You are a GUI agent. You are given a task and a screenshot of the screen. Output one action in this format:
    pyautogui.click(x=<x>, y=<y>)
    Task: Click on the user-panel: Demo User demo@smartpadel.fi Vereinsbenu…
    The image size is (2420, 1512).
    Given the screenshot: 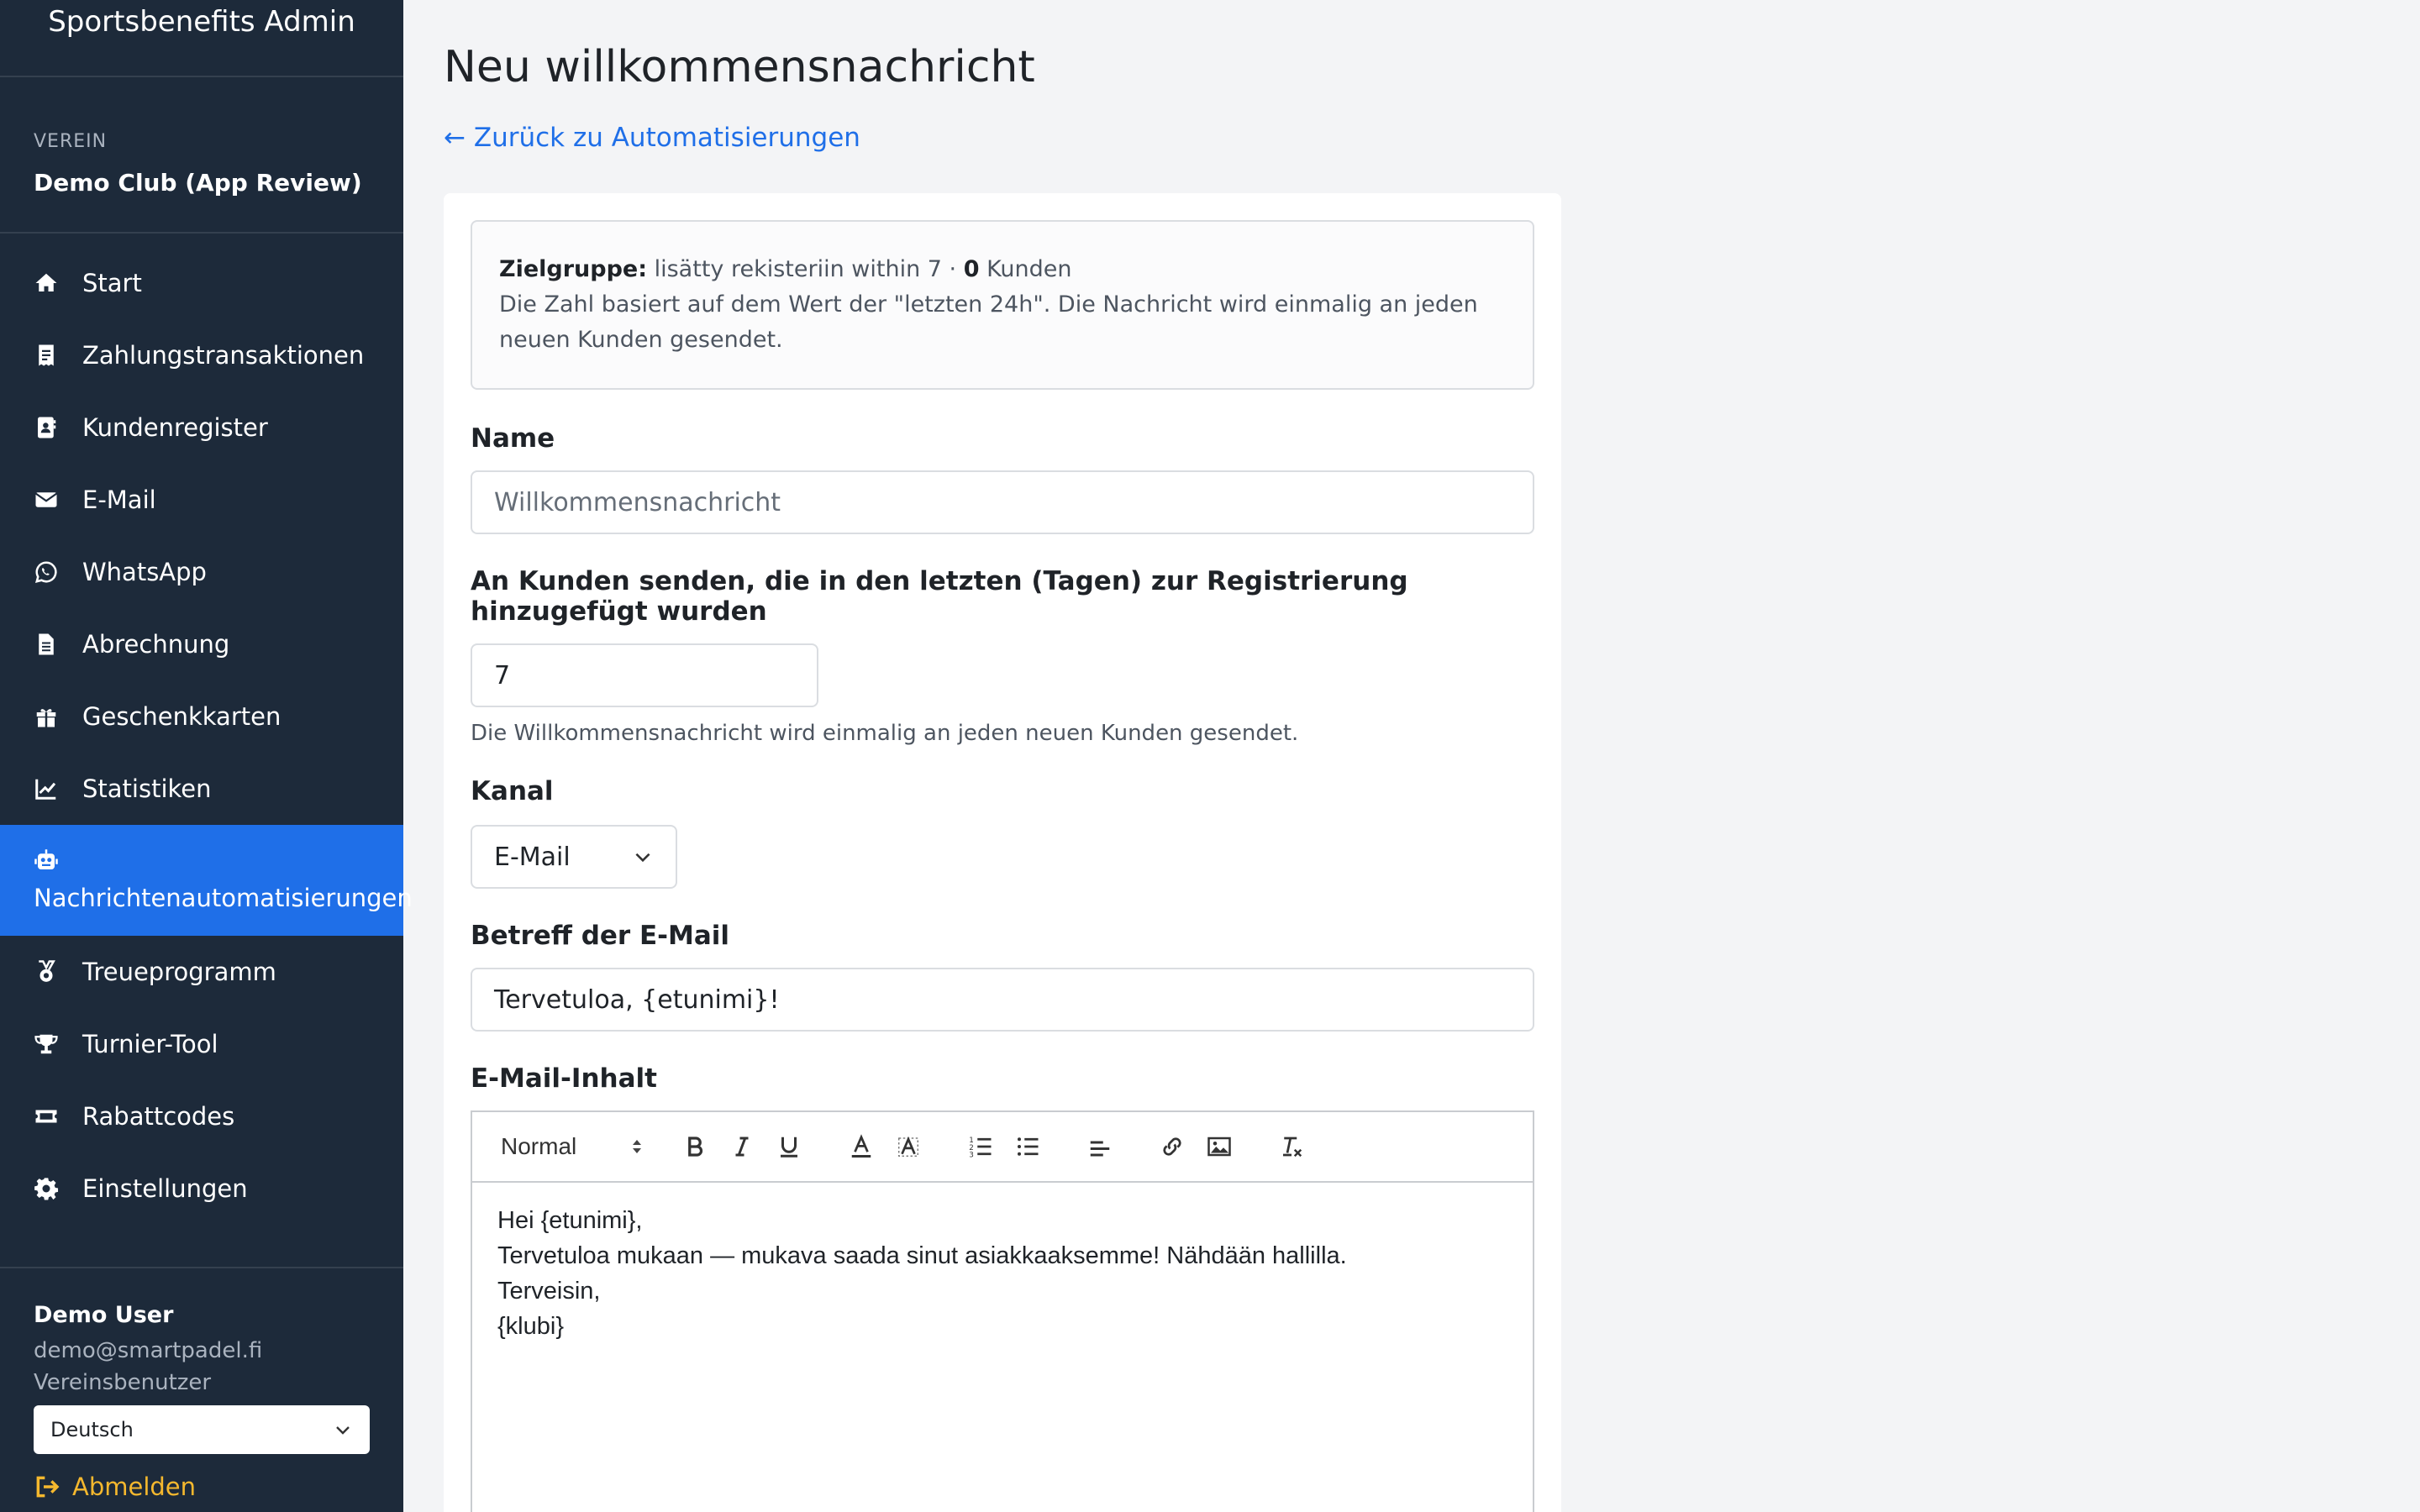 What is the action you would take?
    pyautogui.click(x=202, y=1384)
    